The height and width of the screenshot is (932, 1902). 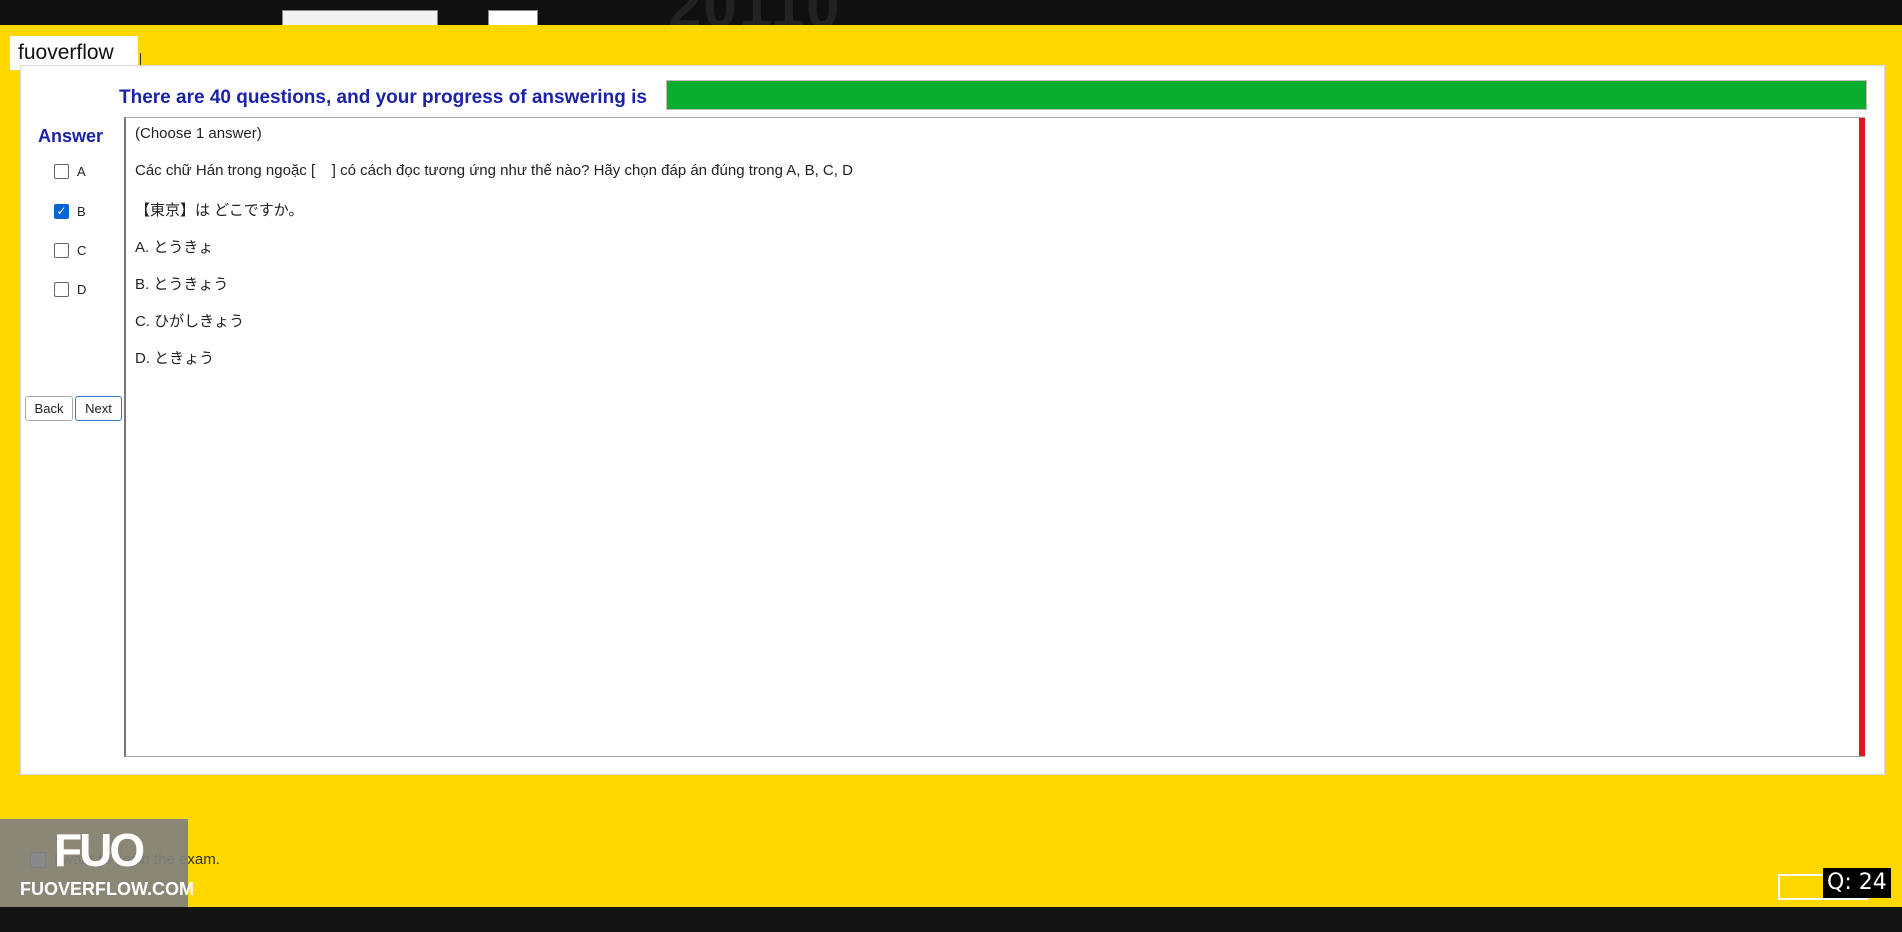 I want to click on top-bar: 20110, so click(x=951, y=12).